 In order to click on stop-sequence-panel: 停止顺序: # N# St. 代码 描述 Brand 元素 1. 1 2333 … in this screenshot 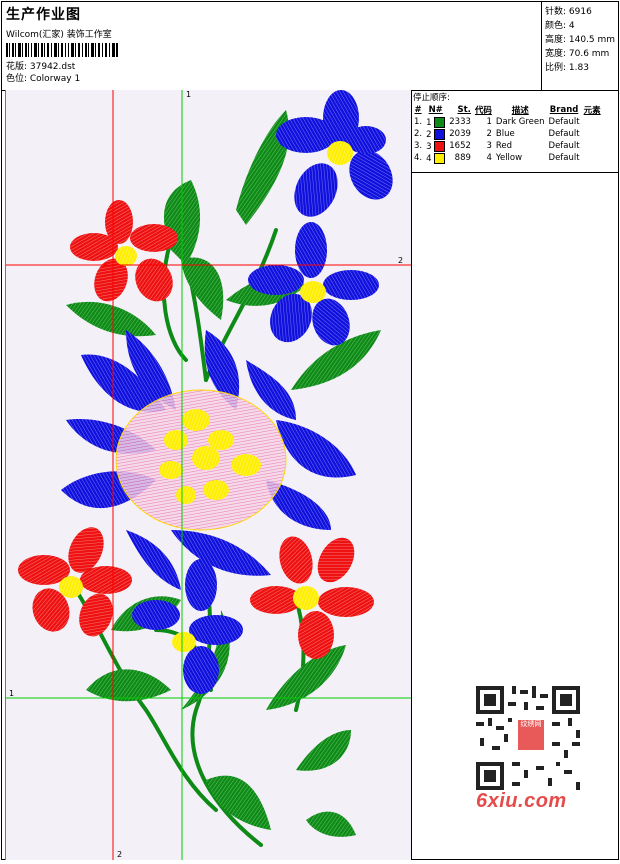, I will do `click(514, 131)`.